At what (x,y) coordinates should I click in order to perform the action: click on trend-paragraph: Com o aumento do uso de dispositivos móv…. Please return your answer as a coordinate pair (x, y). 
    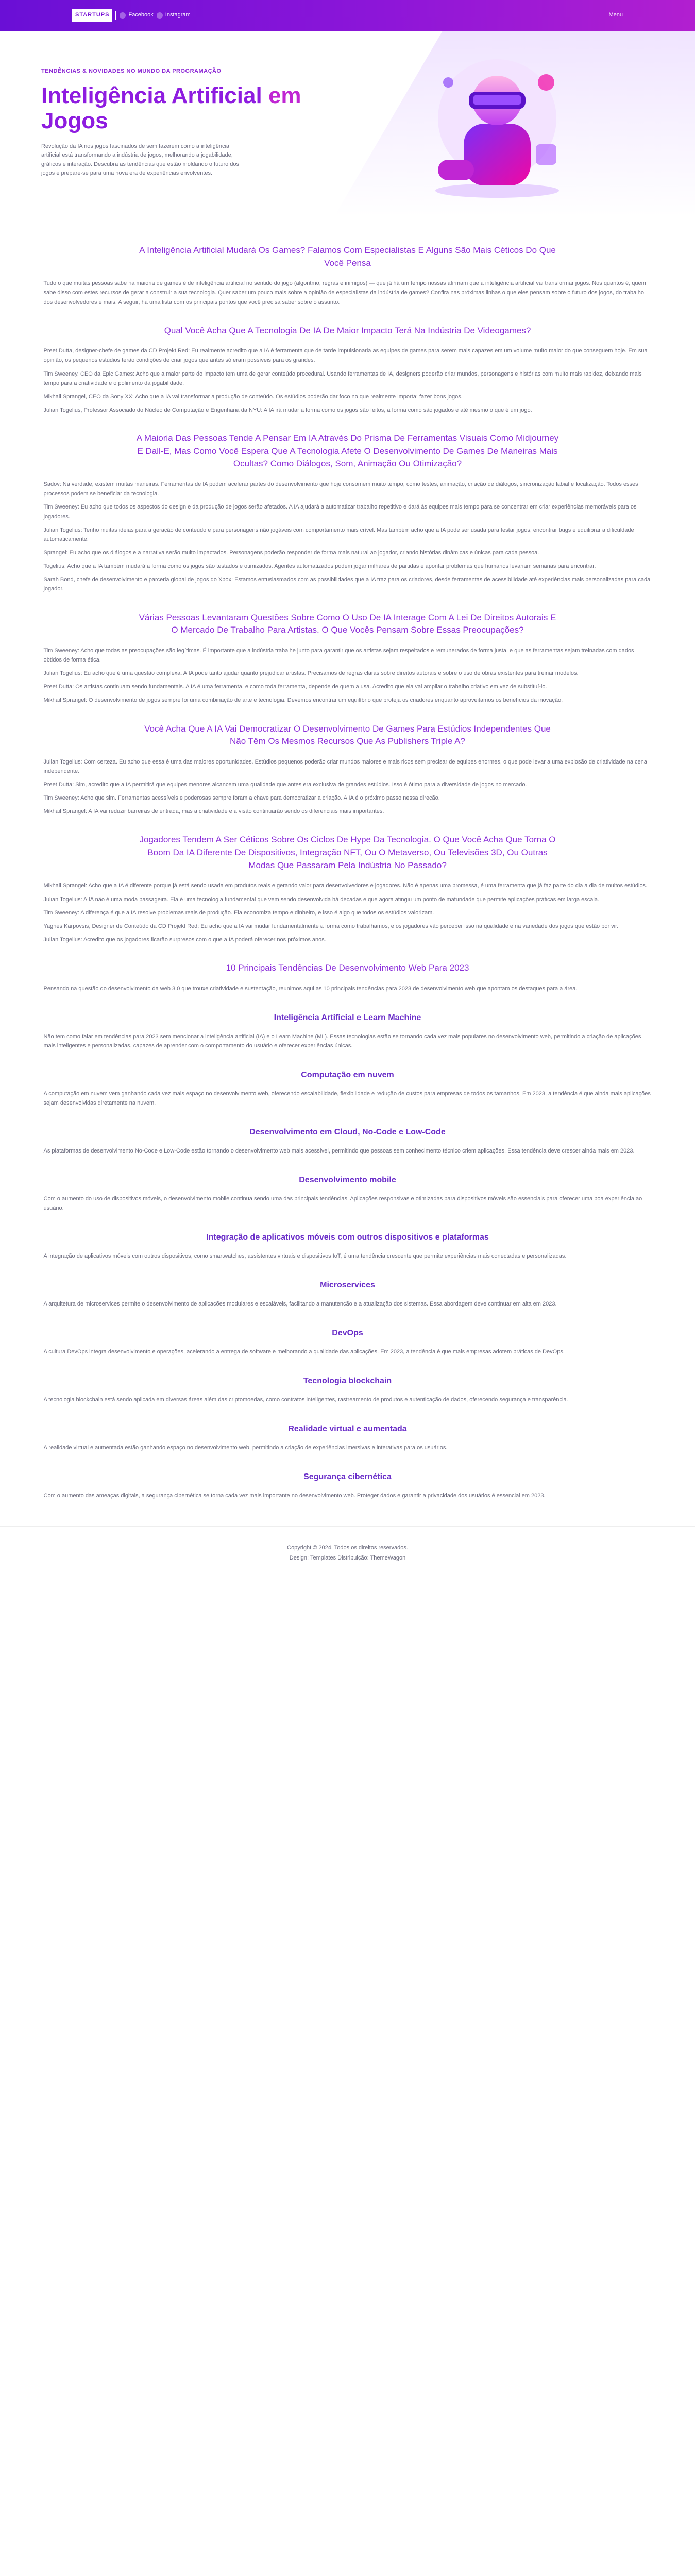
    Looking at the image, I should click on (343, 1203).